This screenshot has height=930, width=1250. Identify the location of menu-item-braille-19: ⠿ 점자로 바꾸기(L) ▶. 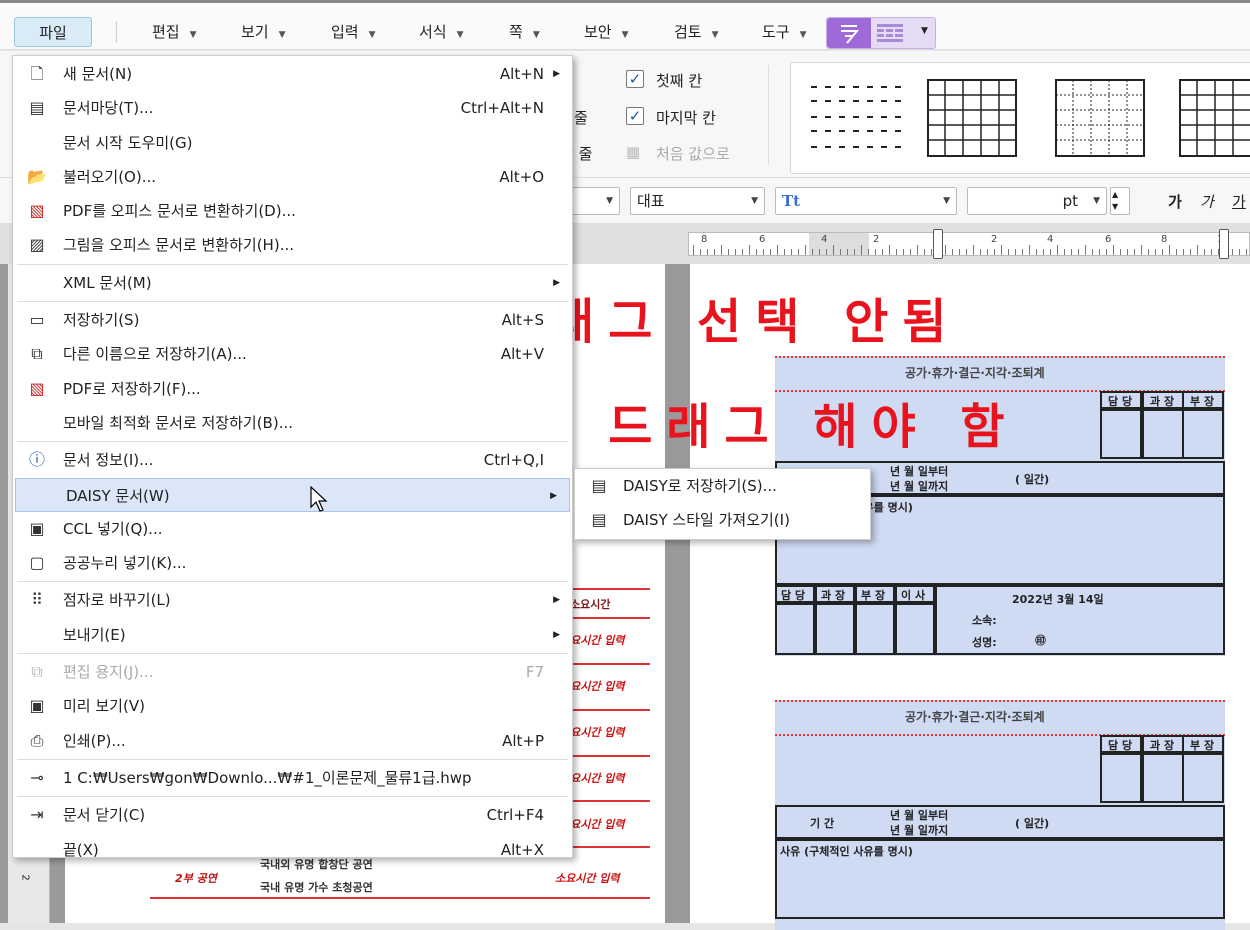
(292, 600).